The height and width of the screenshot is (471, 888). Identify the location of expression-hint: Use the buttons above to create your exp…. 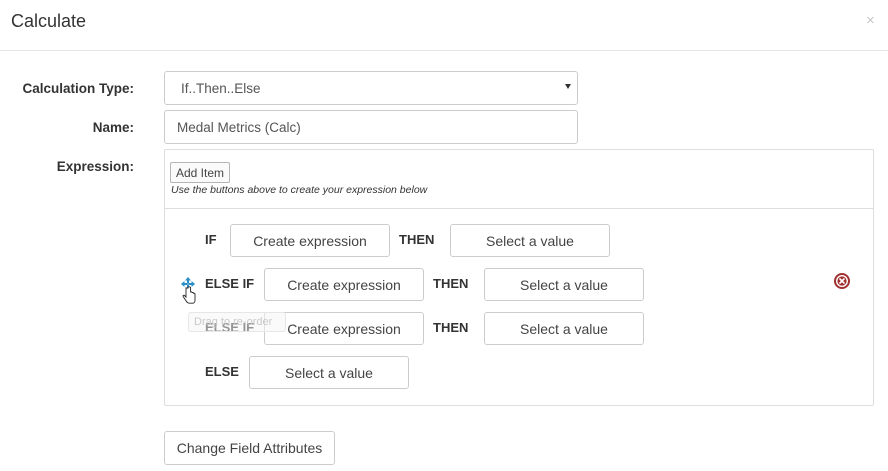
(299, 190).